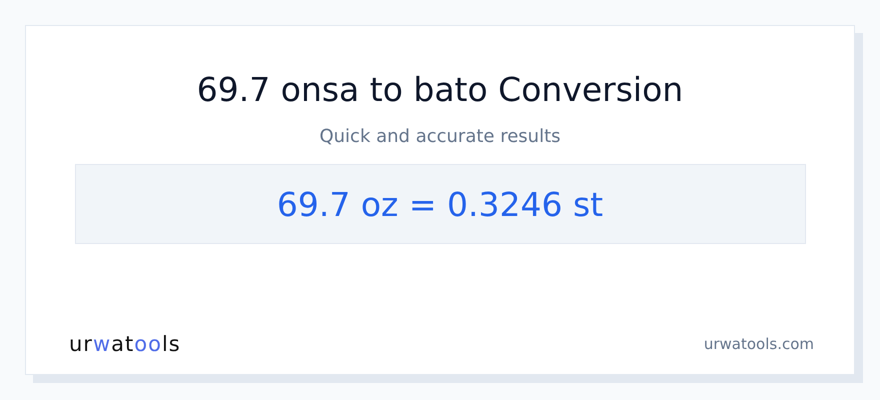  I want to click on site-link: urwatools.com, so click(759, 344).